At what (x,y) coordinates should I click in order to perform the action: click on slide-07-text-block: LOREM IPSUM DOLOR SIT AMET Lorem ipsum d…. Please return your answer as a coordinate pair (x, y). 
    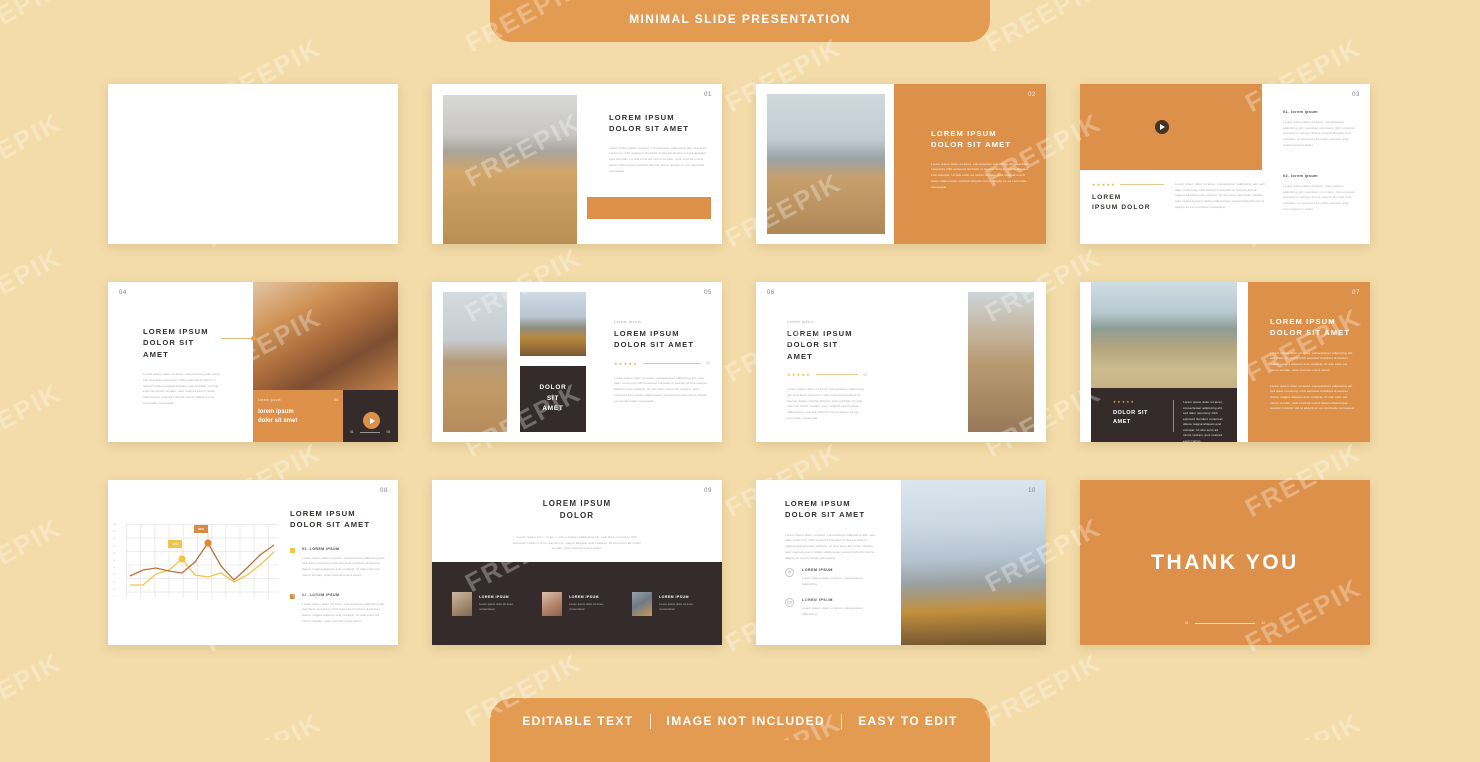
    Looking at the image, I should click on (1313, 364).